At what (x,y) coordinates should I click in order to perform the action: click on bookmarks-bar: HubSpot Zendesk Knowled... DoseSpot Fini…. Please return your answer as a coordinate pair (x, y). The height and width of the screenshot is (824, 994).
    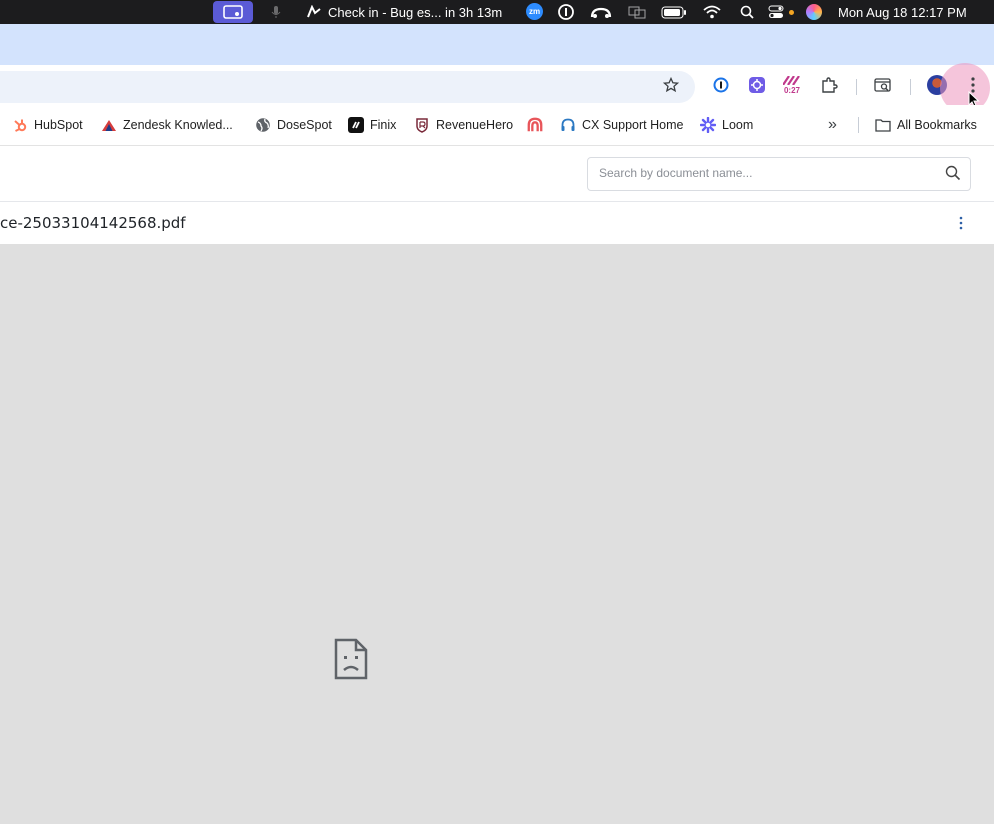
    Looking at the image, I should click on (497, 125).